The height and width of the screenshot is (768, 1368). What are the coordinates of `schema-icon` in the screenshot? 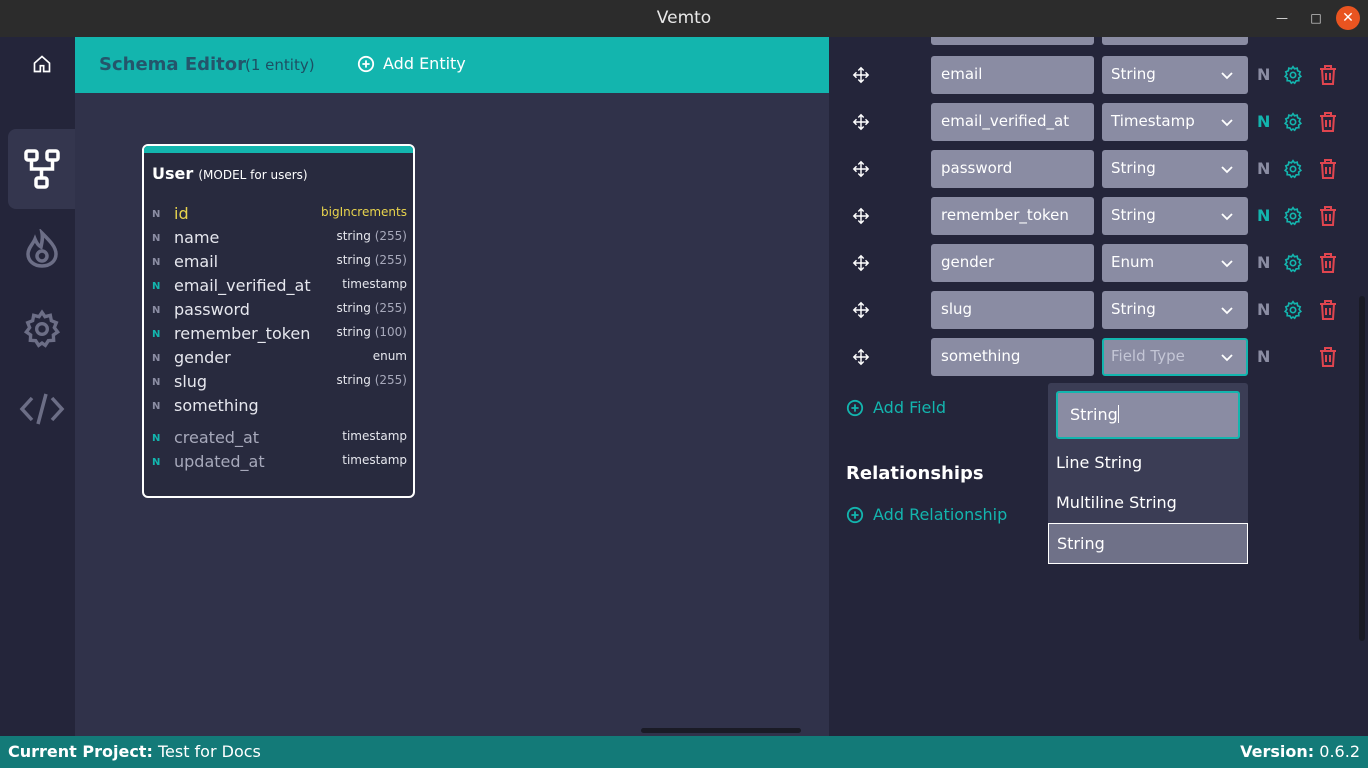 It's located at (41, 169).